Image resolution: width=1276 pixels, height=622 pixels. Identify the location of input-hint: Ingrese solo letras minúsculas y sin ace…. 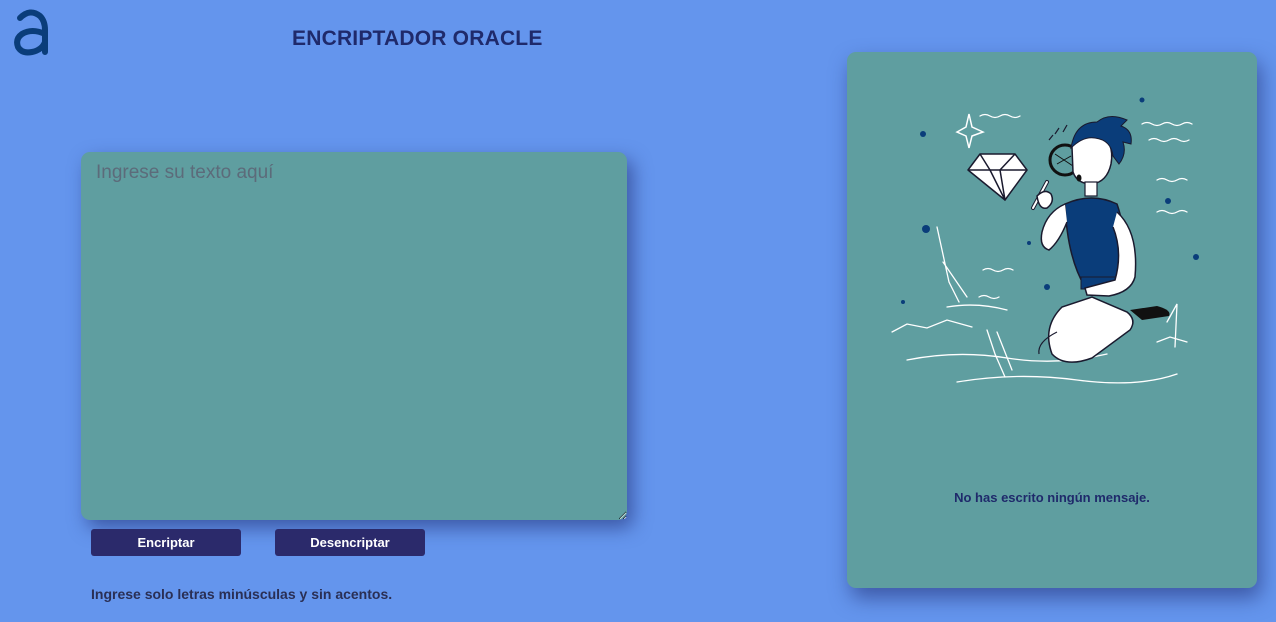
(242, 594).